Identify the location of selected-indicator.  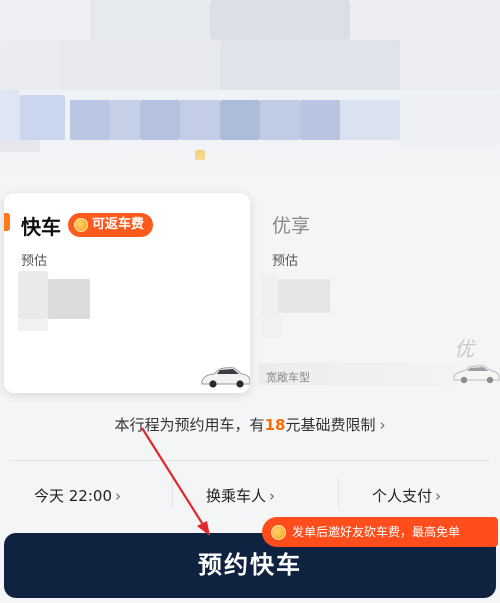
(7, 222).